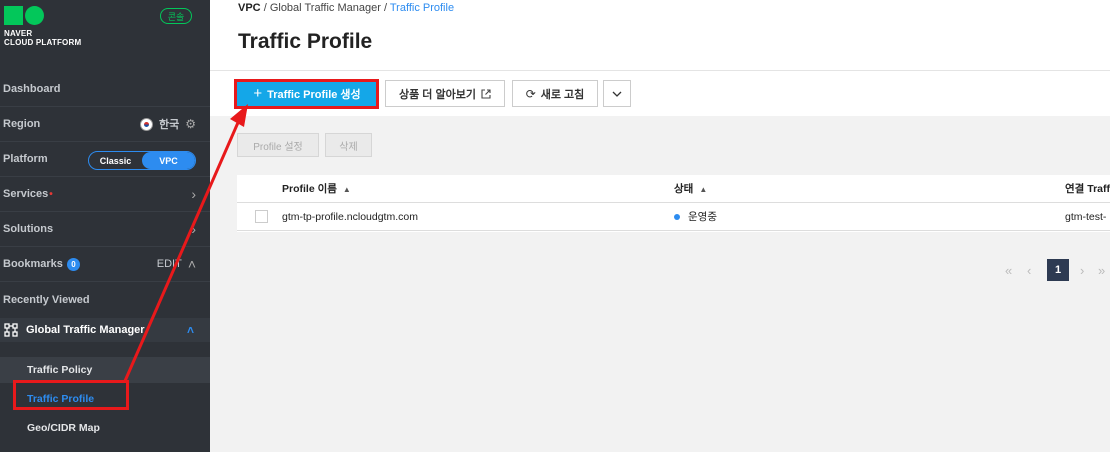 The width and height of the screenshot is (1110, 452). Describe the element at coordinates (176, 16) in the screenshot. I see `console-badge: 콘솔` at that location.